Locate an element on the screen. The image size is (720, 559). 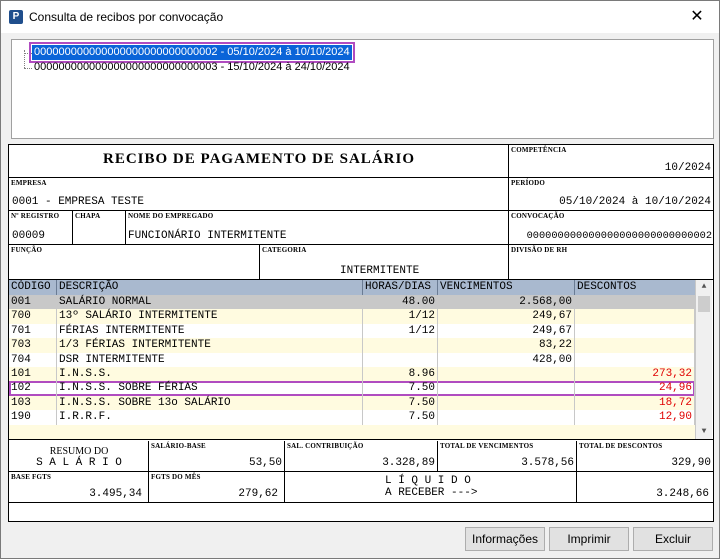
divisao-cell: DIVISÃO DE RH is located at coordinates (611, 262).